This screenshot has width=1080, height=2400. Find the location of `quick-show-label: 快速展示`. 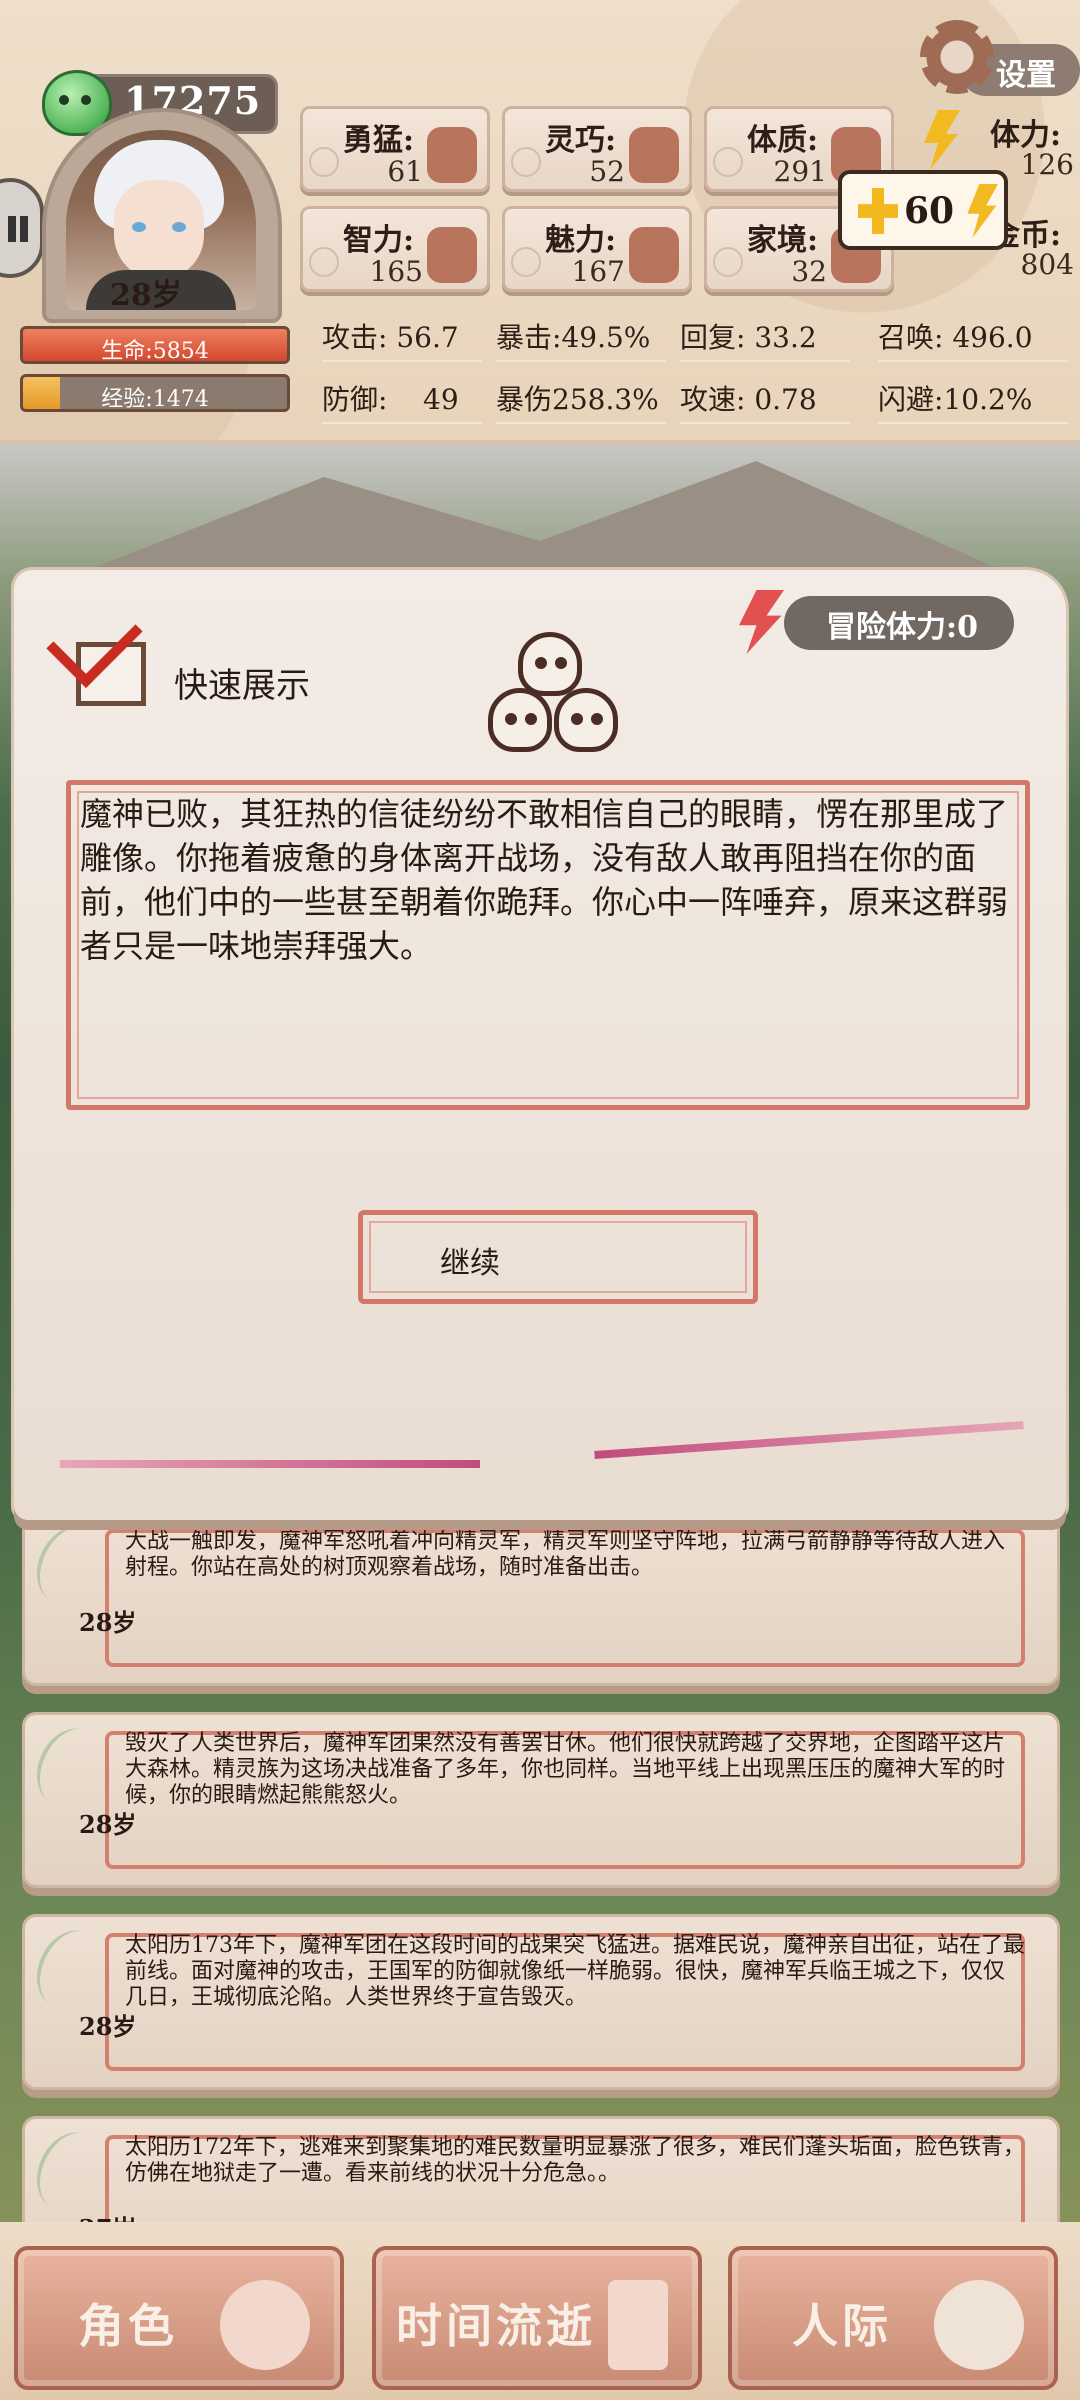

quick-show-label: 快速展示 is located at coordinates (242, 682).